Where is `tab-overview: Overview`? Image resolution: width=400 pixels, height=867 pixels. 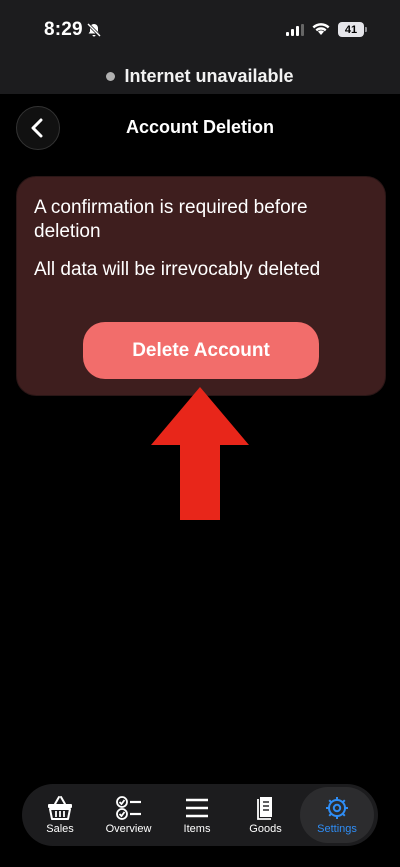 tab-overview: Overview is located at coordinates (129, 815).